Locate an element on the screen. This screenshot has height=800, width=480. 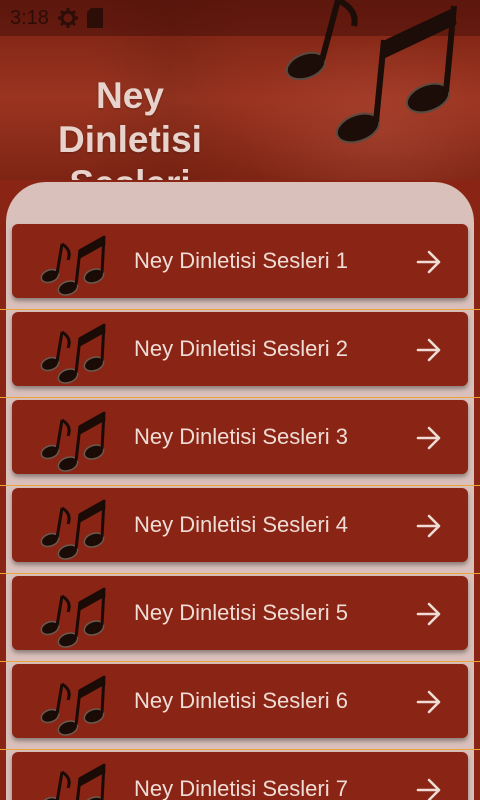
list-item-2: Ney Dinletisi Sesleri 2 is located at coordinates (240, 349).